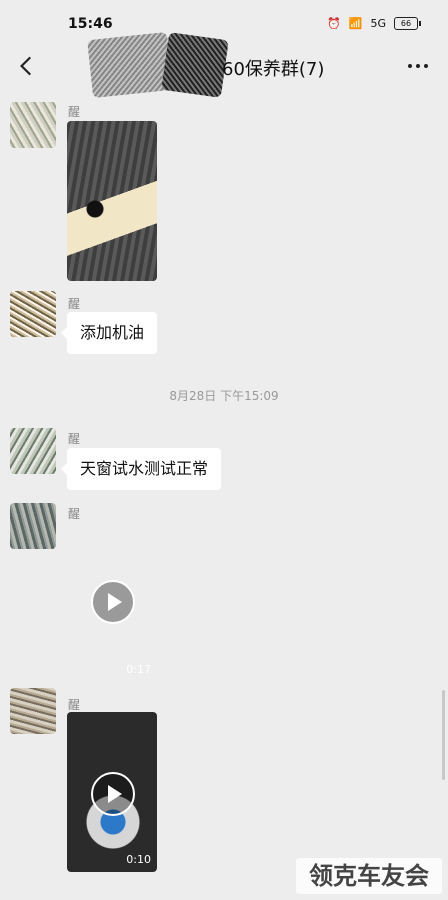 The height and width of the screenshot is (900, 448). What do you see at coordinates (273, 69) in the screenshot?
I see `chat-title: 60保养群(7)` at bounding box center [273, 69].